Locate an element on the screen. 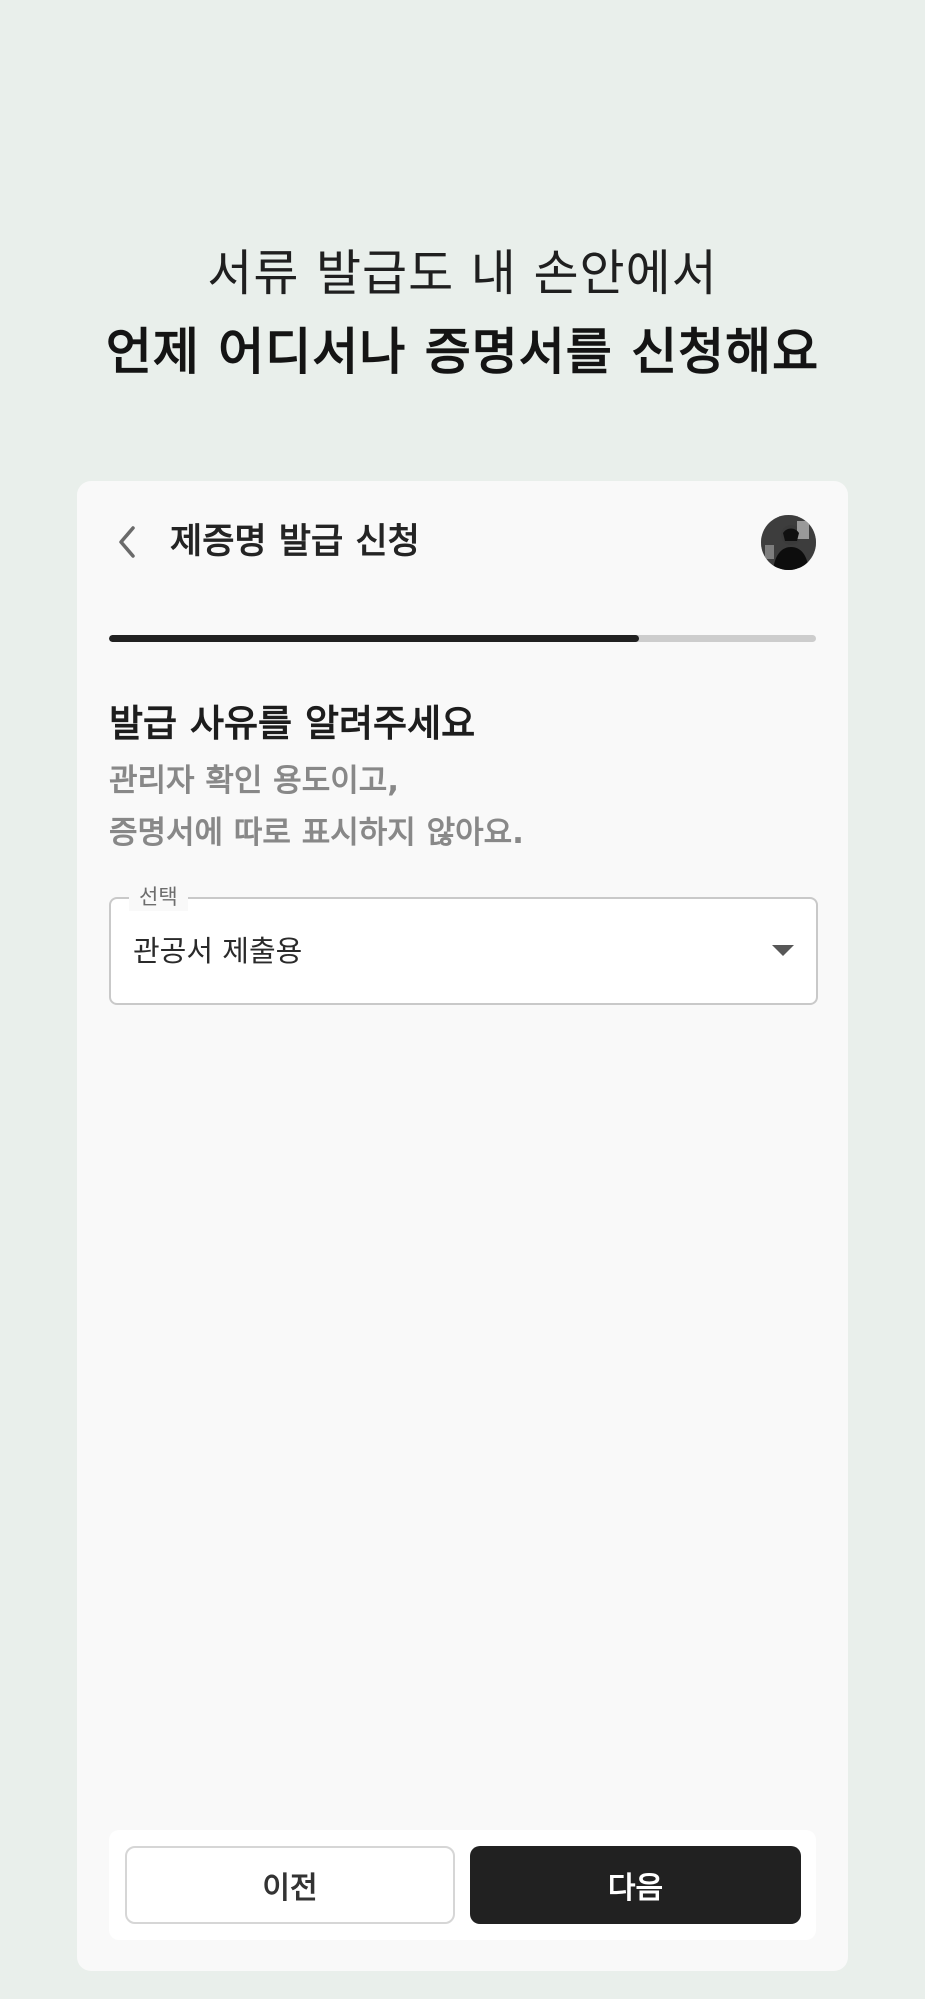  progress-bar is located at coordinates (462, 638).